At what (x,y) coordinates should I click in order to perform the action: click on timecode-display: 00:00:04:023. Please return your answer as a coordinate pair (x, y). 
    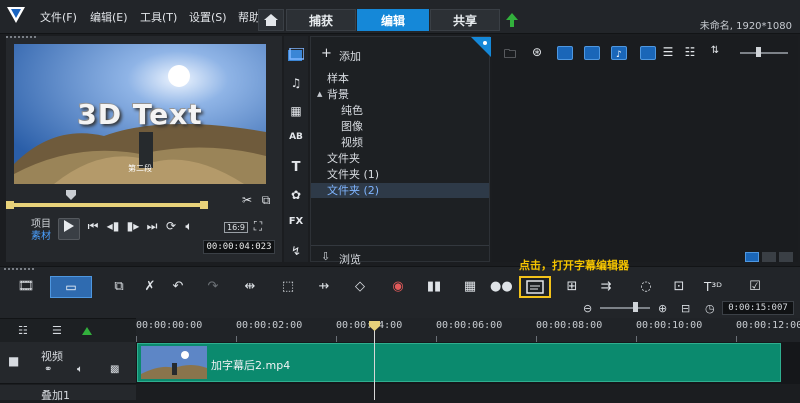
    Looking at the image, I should click on (239, 247).